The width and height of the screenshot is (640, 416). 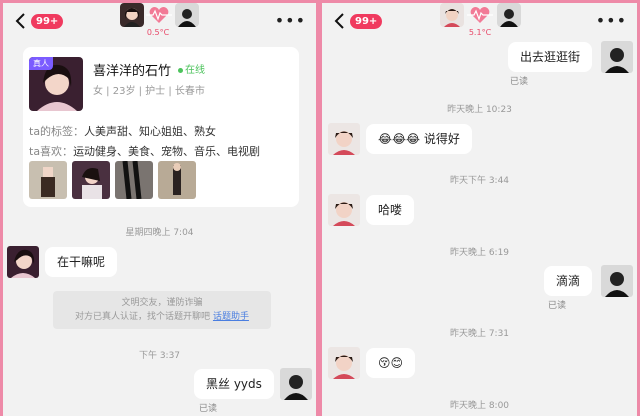 I want to click on timestamp: 下午 3:37, so click(x=159, y=356).